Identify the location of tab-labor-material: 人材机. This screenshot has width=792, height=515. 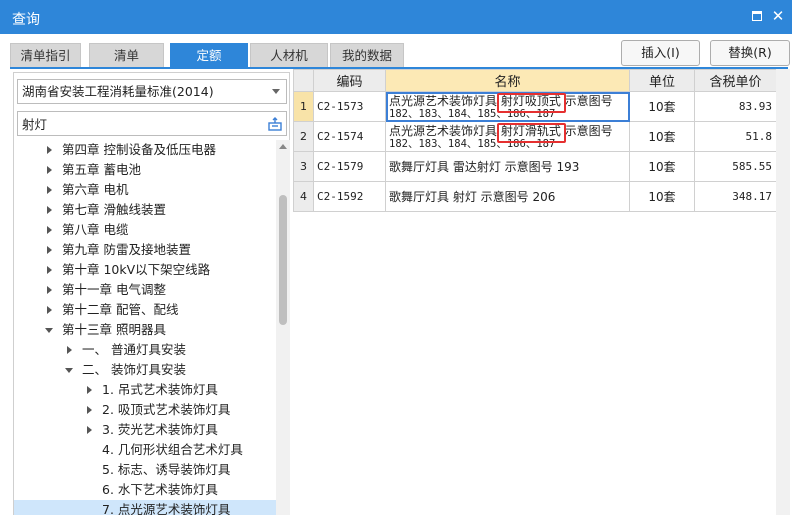
(289, 55).